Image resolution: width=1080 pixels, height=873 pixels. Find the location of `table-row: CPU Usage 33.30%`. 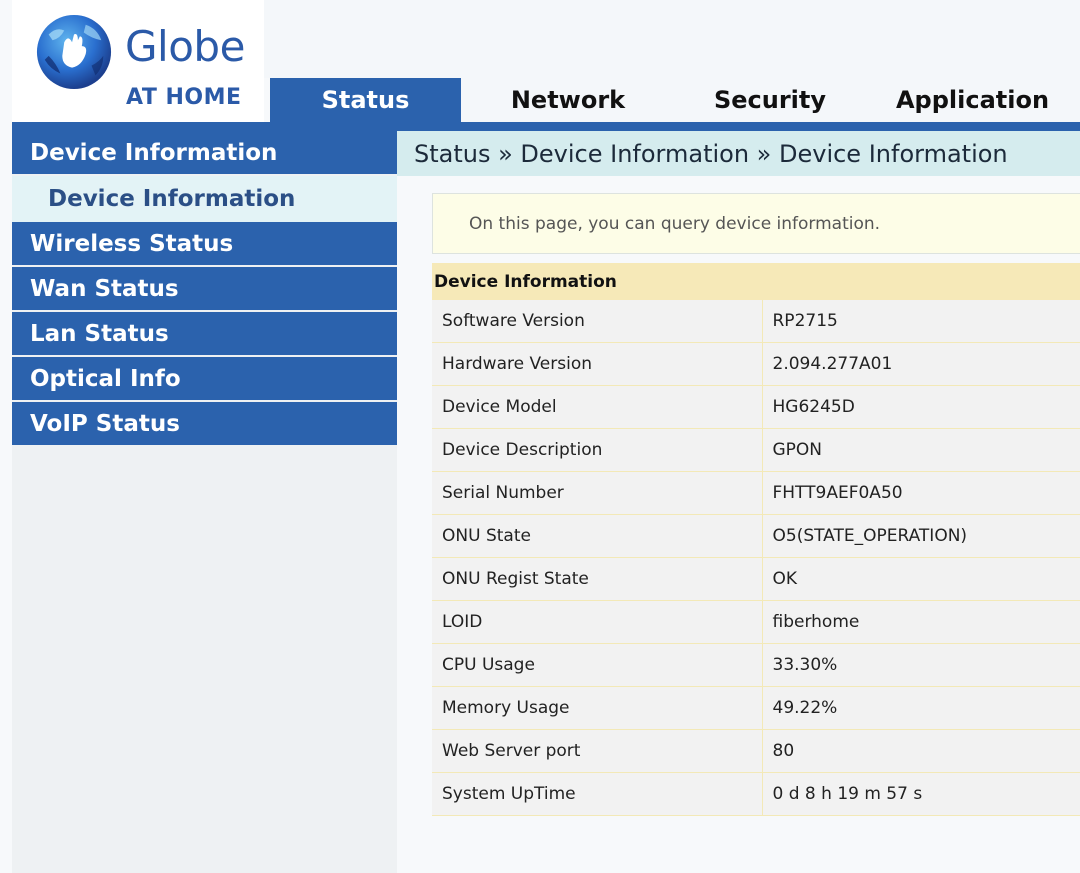

table-row: CPU Usage 33.30% is located at coordinates (756, 665).